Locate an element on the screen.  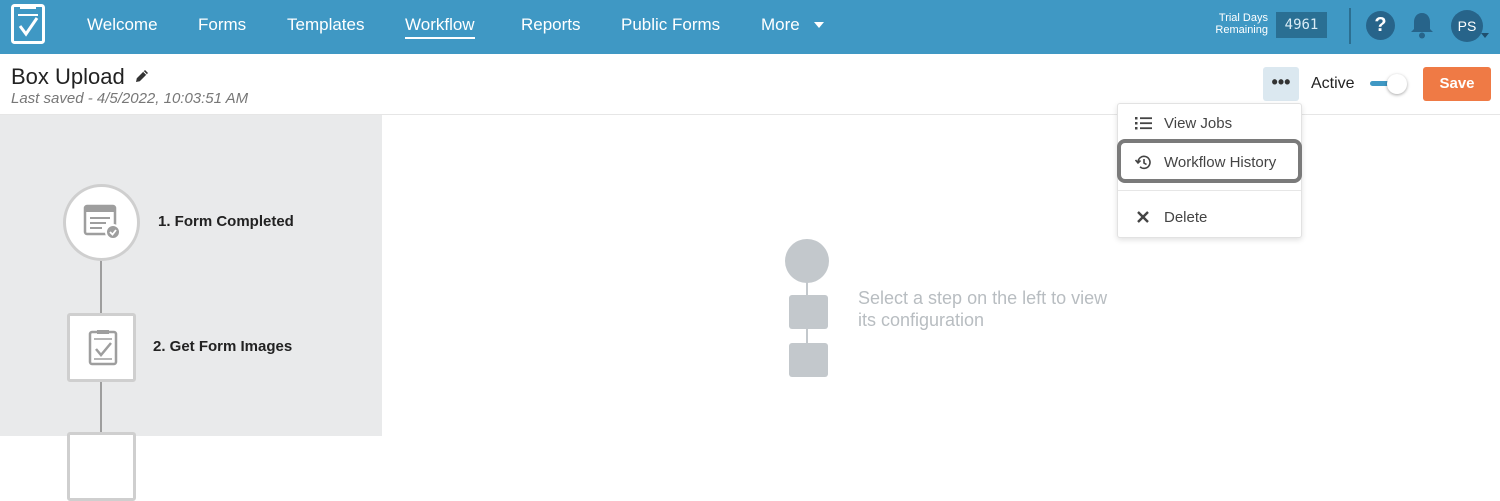
active-label: Active is located at coordinates (1333, 83).